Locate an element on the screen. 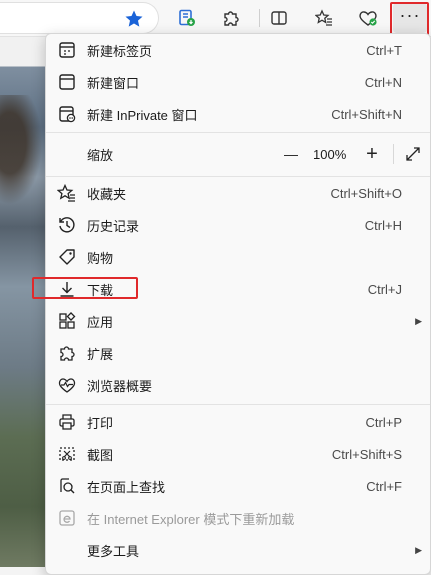 Image resolution: width=431 pixels, height=575 pixels. favorites-list-icon is located at coordinates (324, 18).